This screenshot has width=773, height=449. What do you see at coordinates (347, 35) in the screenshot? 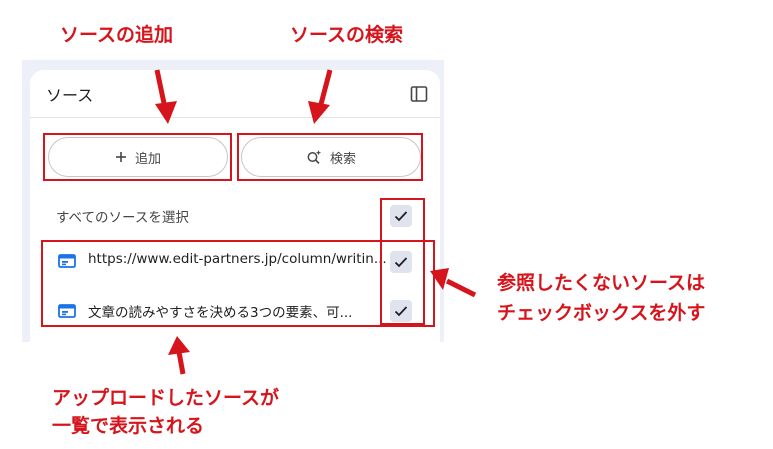
I see `annotation-search-source: ソースの検索` at bounding box center [347, 35].